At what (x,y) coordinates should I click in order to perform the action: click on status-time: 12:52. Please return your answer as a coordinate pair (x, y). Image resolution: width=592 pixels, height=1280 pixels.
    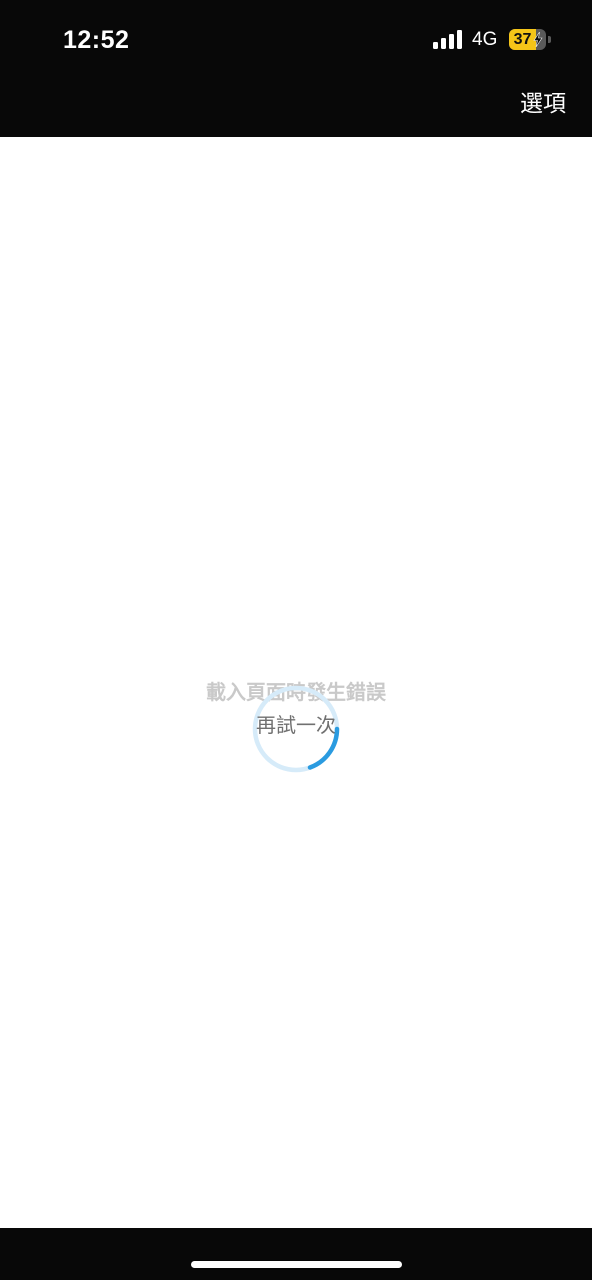
    Looking at the image, I should click on (96, 40).